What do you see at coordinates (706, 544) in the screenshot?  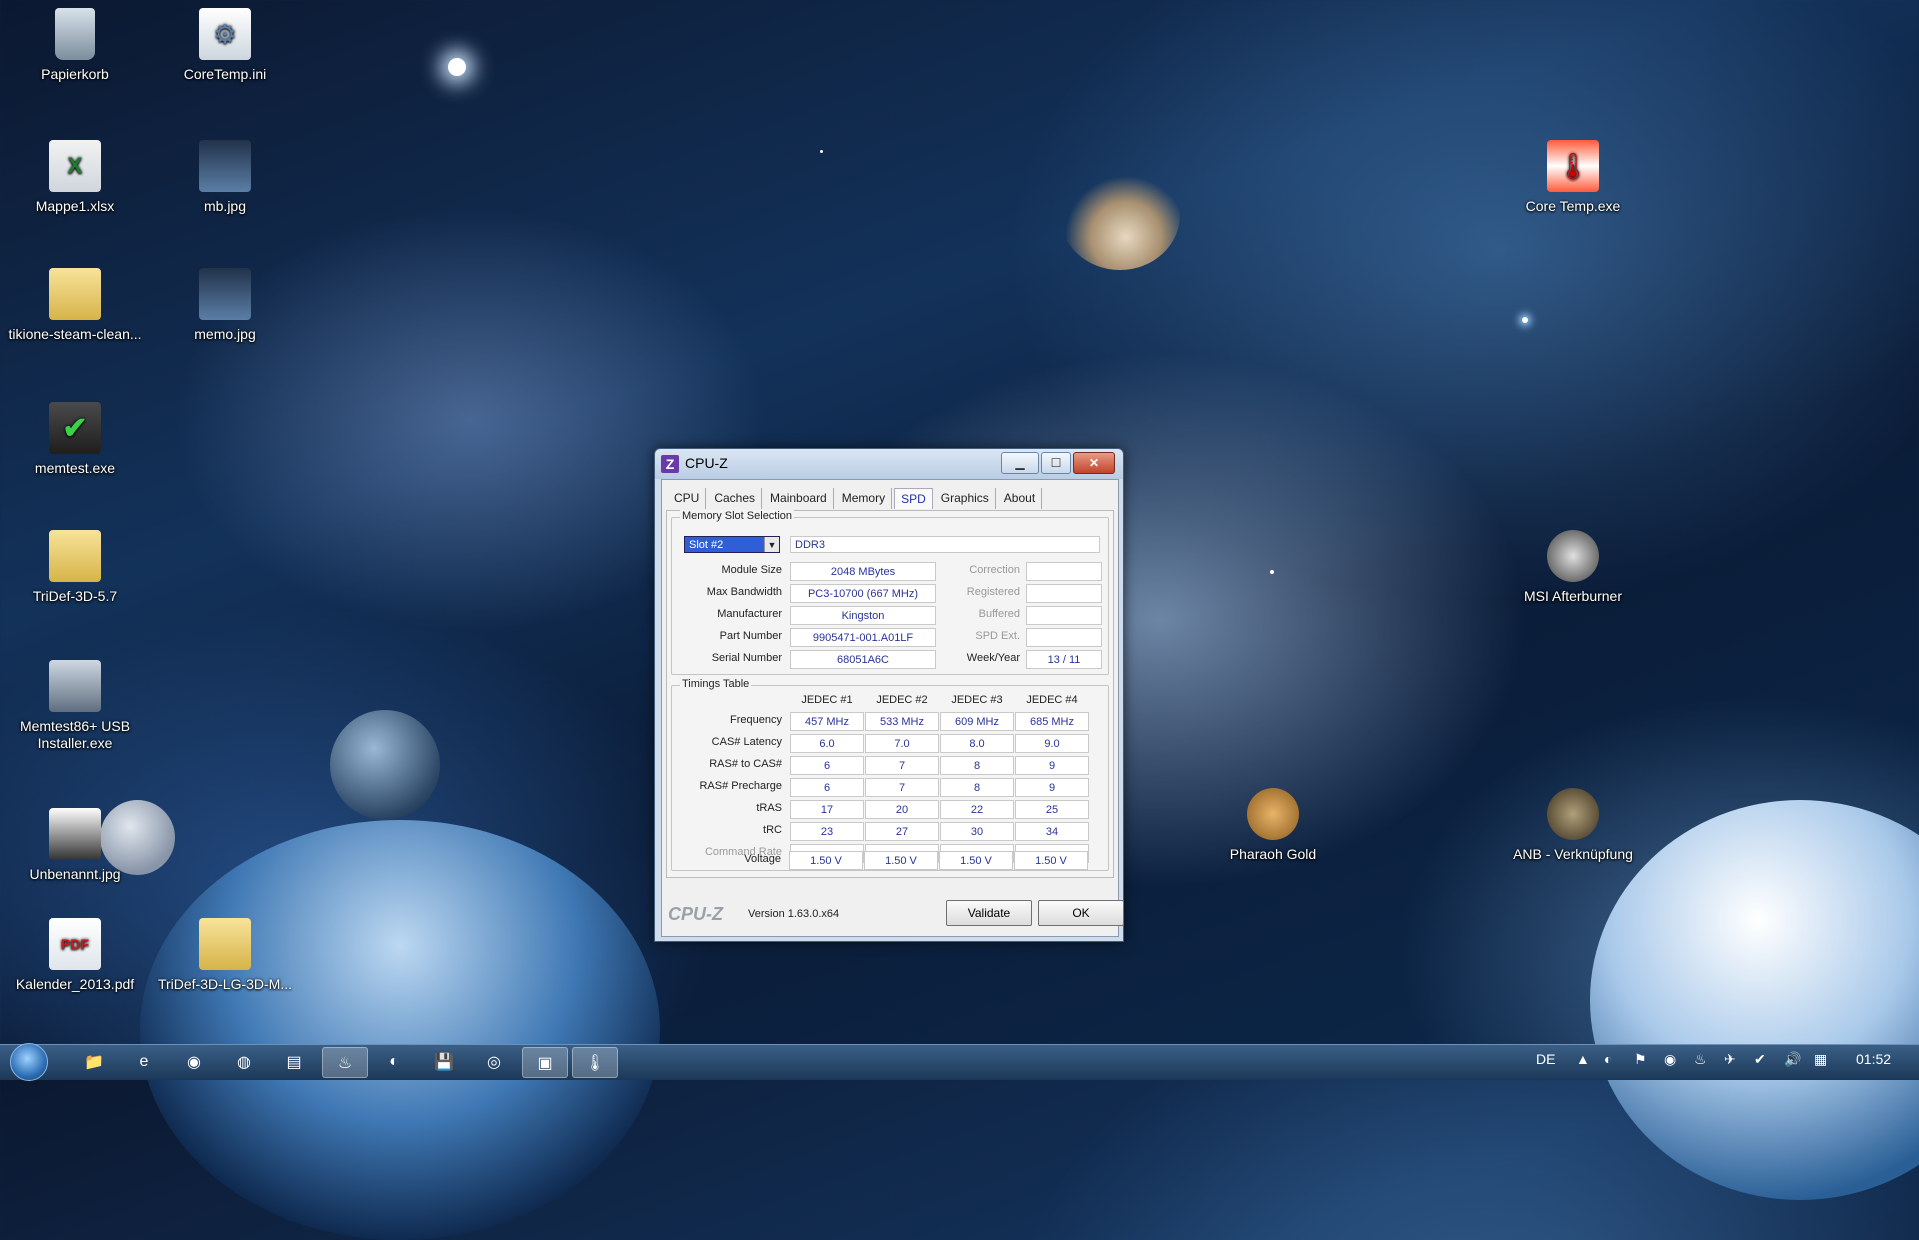 I see `slot-select-value: Slot #2` at bounding box center [706, 544].